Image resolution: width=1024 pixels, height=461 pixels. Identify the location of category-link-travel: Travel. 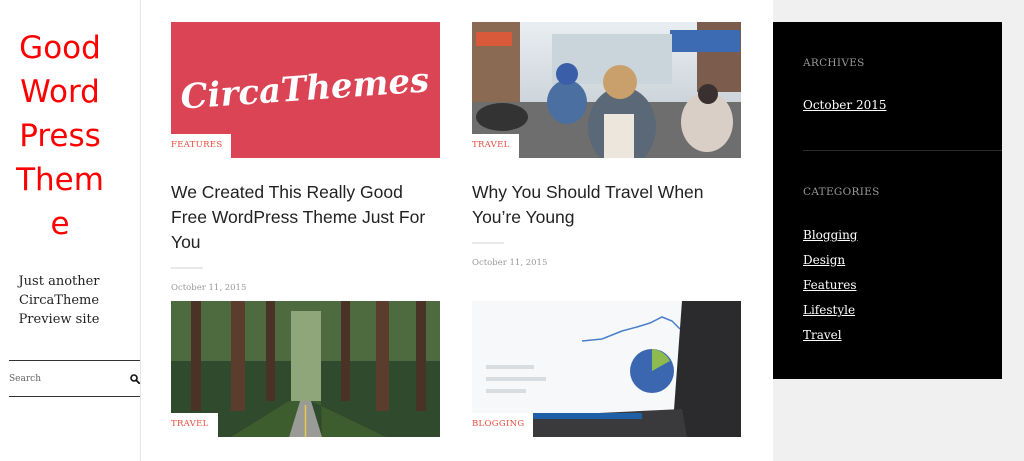
(822, 335).